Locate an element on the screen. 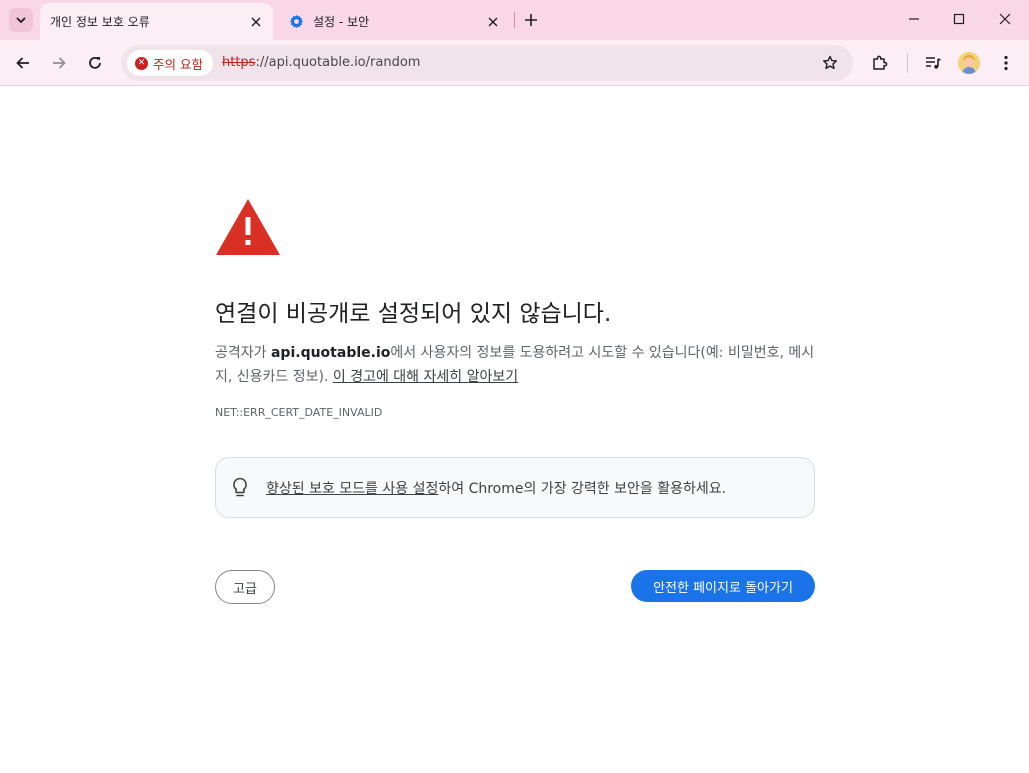 The width and height of the screenshot is (1029, 773). avatar-icon is located at coordinates (969, 63).